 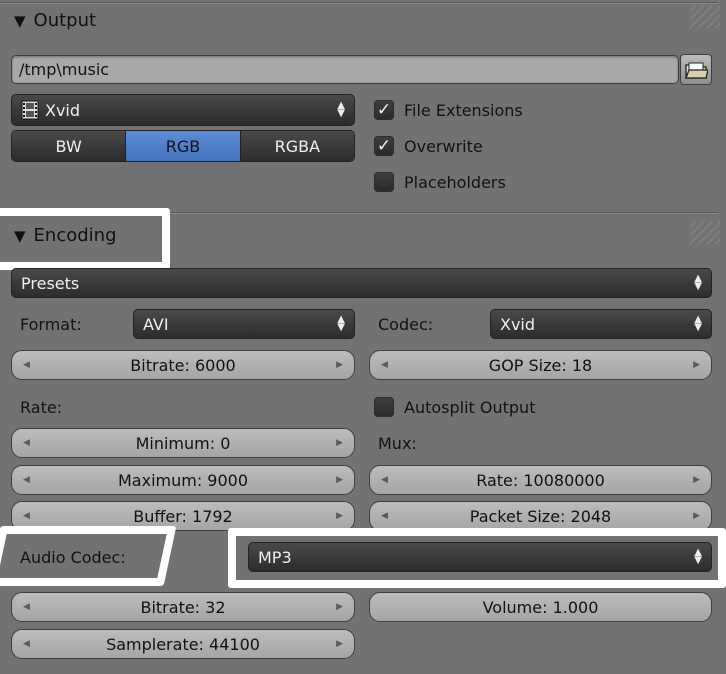 What do you see at coordinates (51, 324) in the screenshot?
I see `format-label: Format:` at bounding box center [51, 324].